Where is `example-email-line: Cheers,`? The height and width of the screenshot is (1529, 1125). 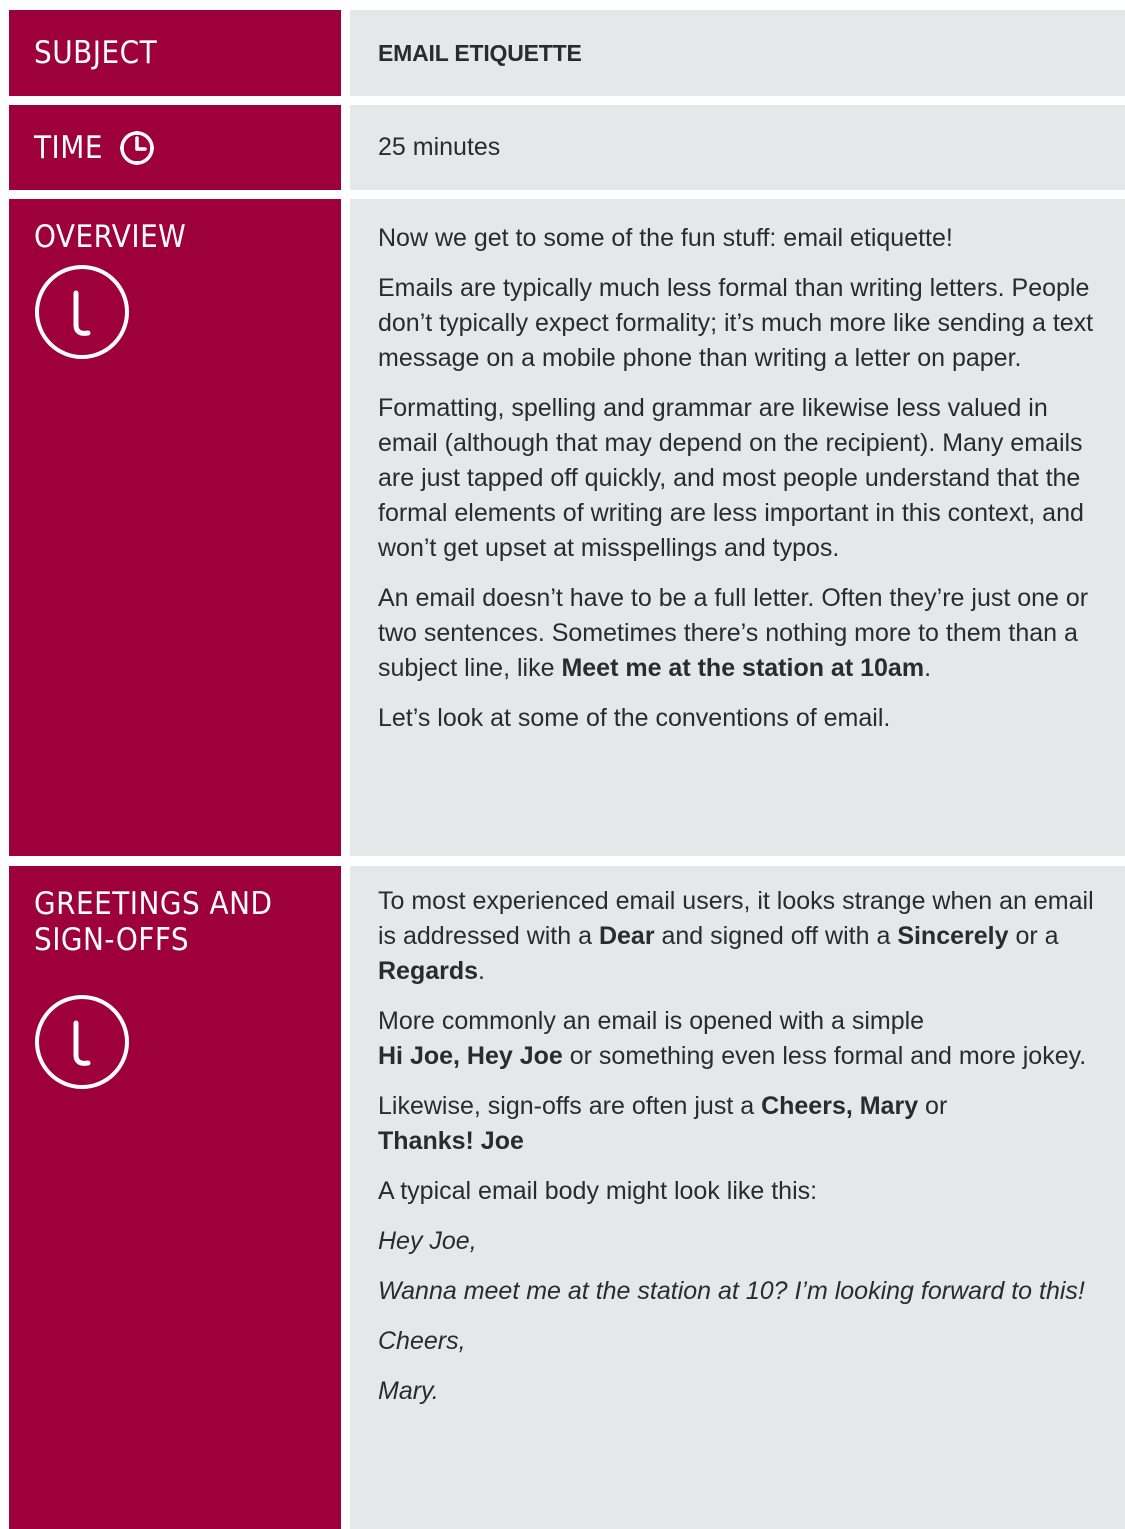 example-email-line: Cheers, is located at coordinates (744, 1341).